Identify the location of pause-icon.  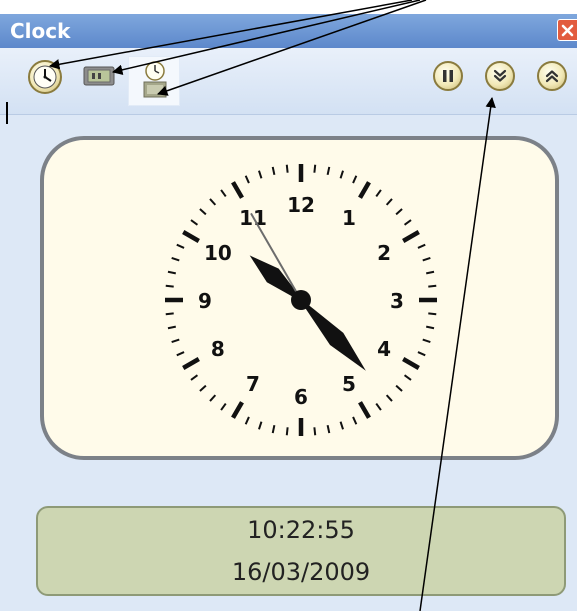
(448, 76).